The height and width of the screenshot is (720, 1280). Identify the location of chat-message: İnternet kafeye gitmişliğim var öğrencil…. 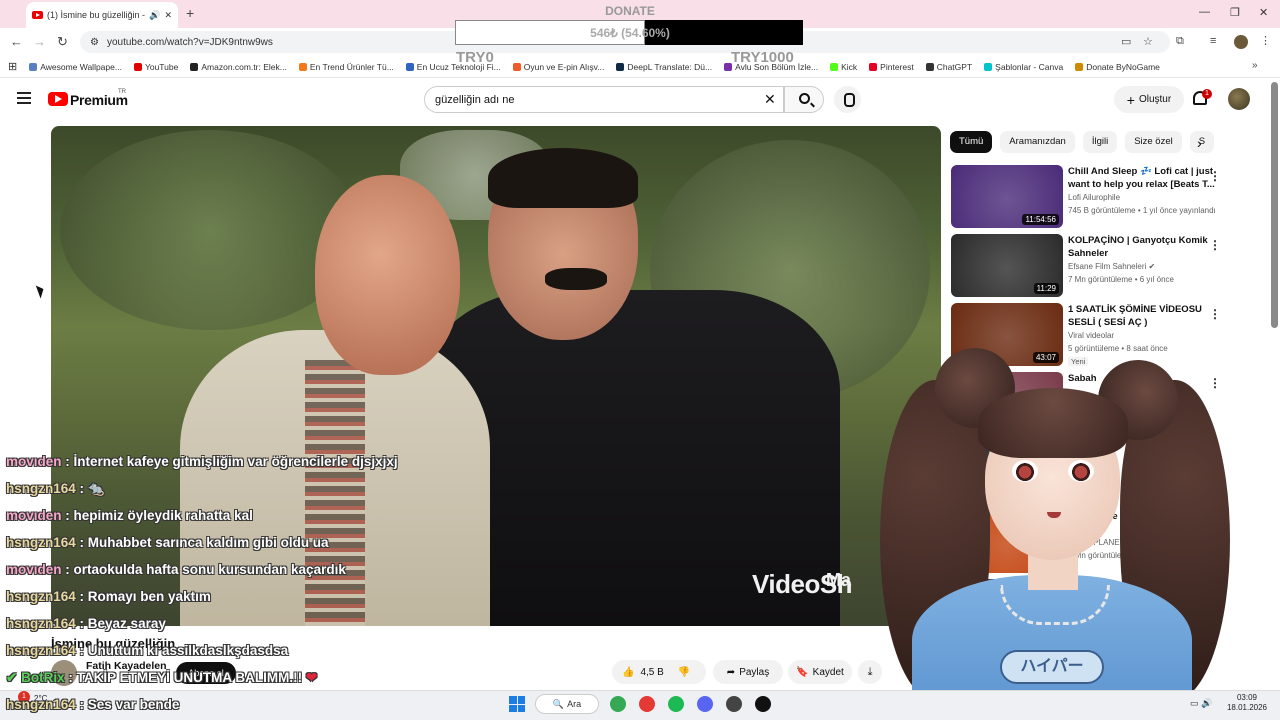
(235, 461).